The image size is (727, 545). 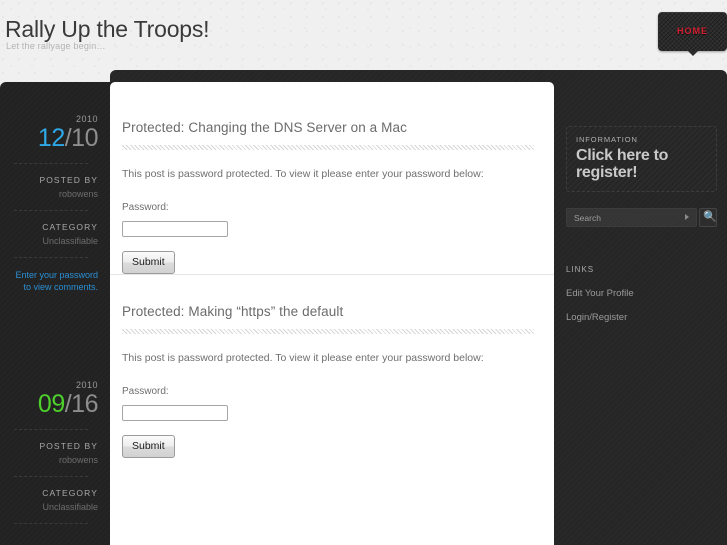 I want to click on register-widget: INFORMATION Click here to register!, so click(x=641, y=159).